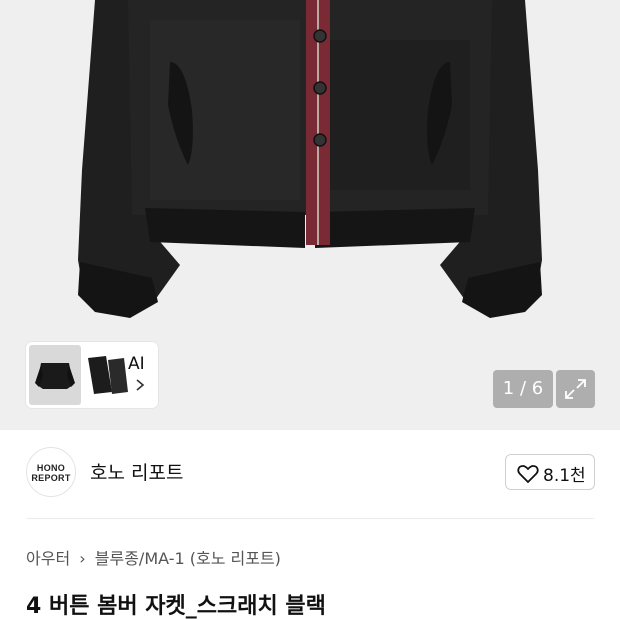 Image resolution: width=620 pixels, height=620 pixels. What do you see at coordinates (188, 558) in the screenshot?
I see `breadcrumb-subcategory: 블루종/MA-1 (호노 리포트)` at bounding box center [188, 558].